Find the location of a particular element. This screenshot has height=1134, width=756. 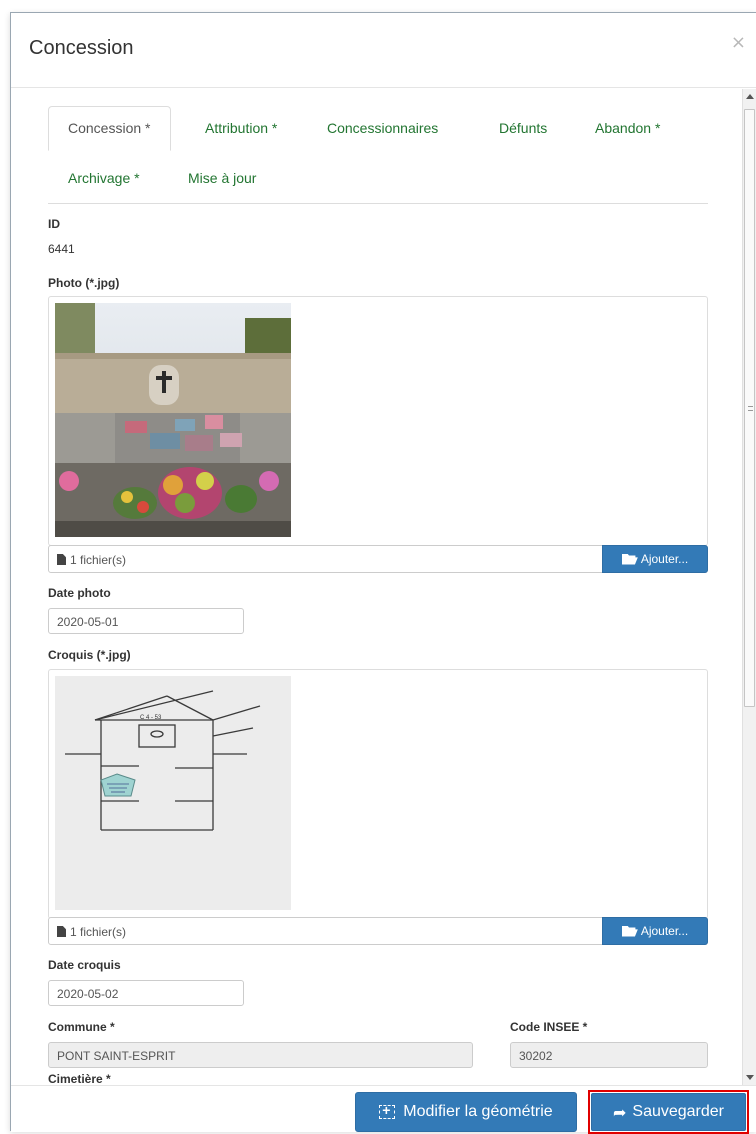

insee-label: Code INSEE * is located at coordinates (549, 1027).